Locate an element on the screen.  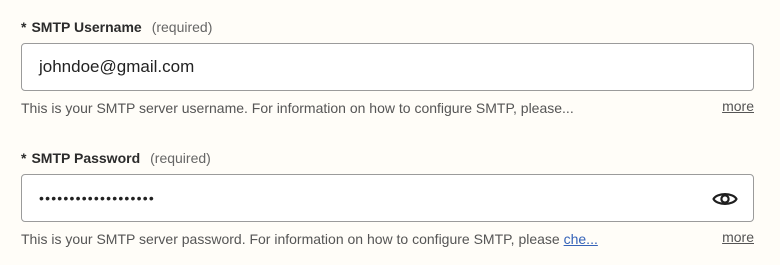
show-password-toggle is located at coordinates (725, 199).